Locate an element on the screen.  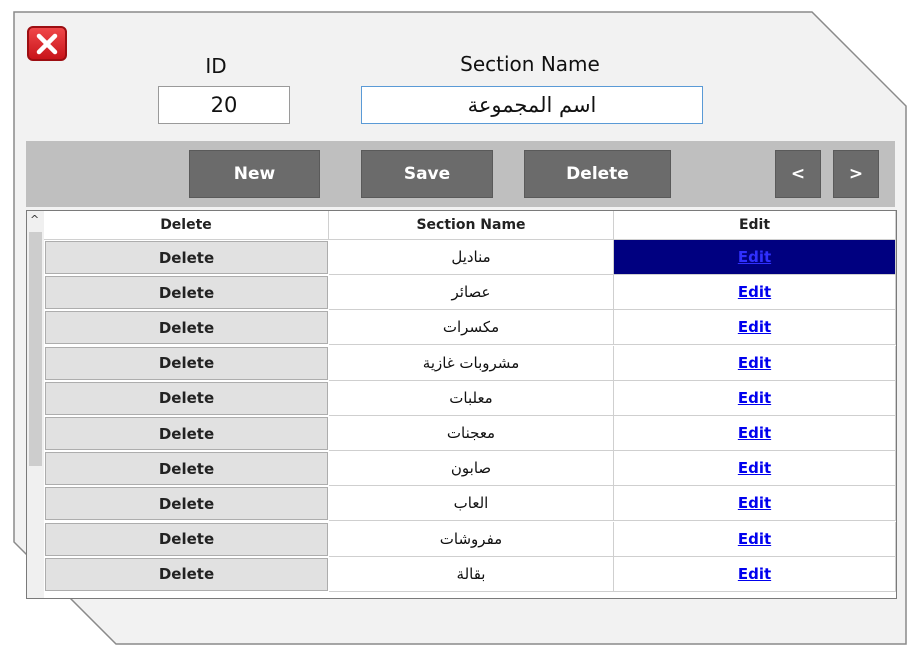
table-row: Delete معجنات Edit is located at coordinates (470, 433).